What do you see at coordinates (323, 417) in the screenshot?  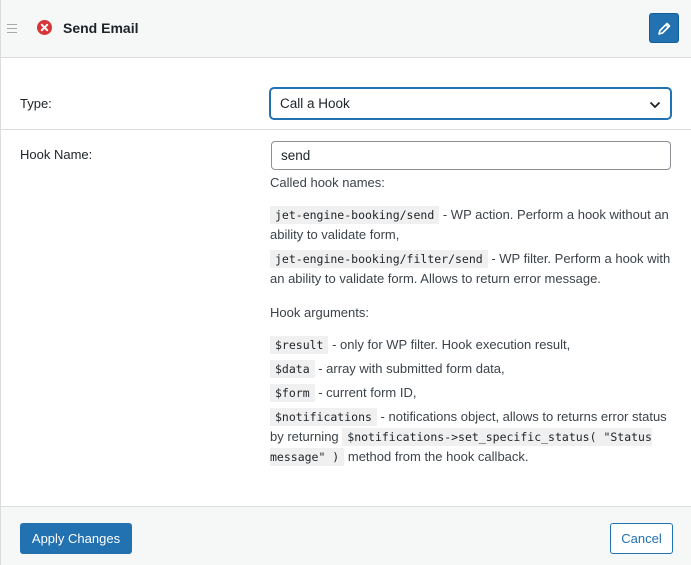 I see `code-snippet: $notifications` at bounding box center [323, 417].